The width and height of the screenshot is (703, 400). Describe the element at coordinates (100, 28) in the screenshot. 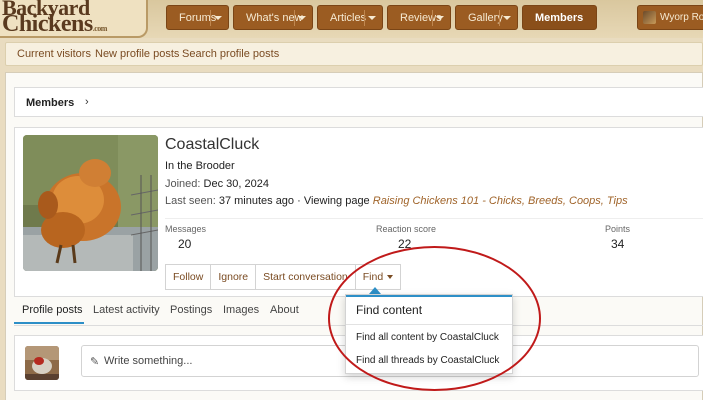

I see `logo-suffix: .com` at that location.